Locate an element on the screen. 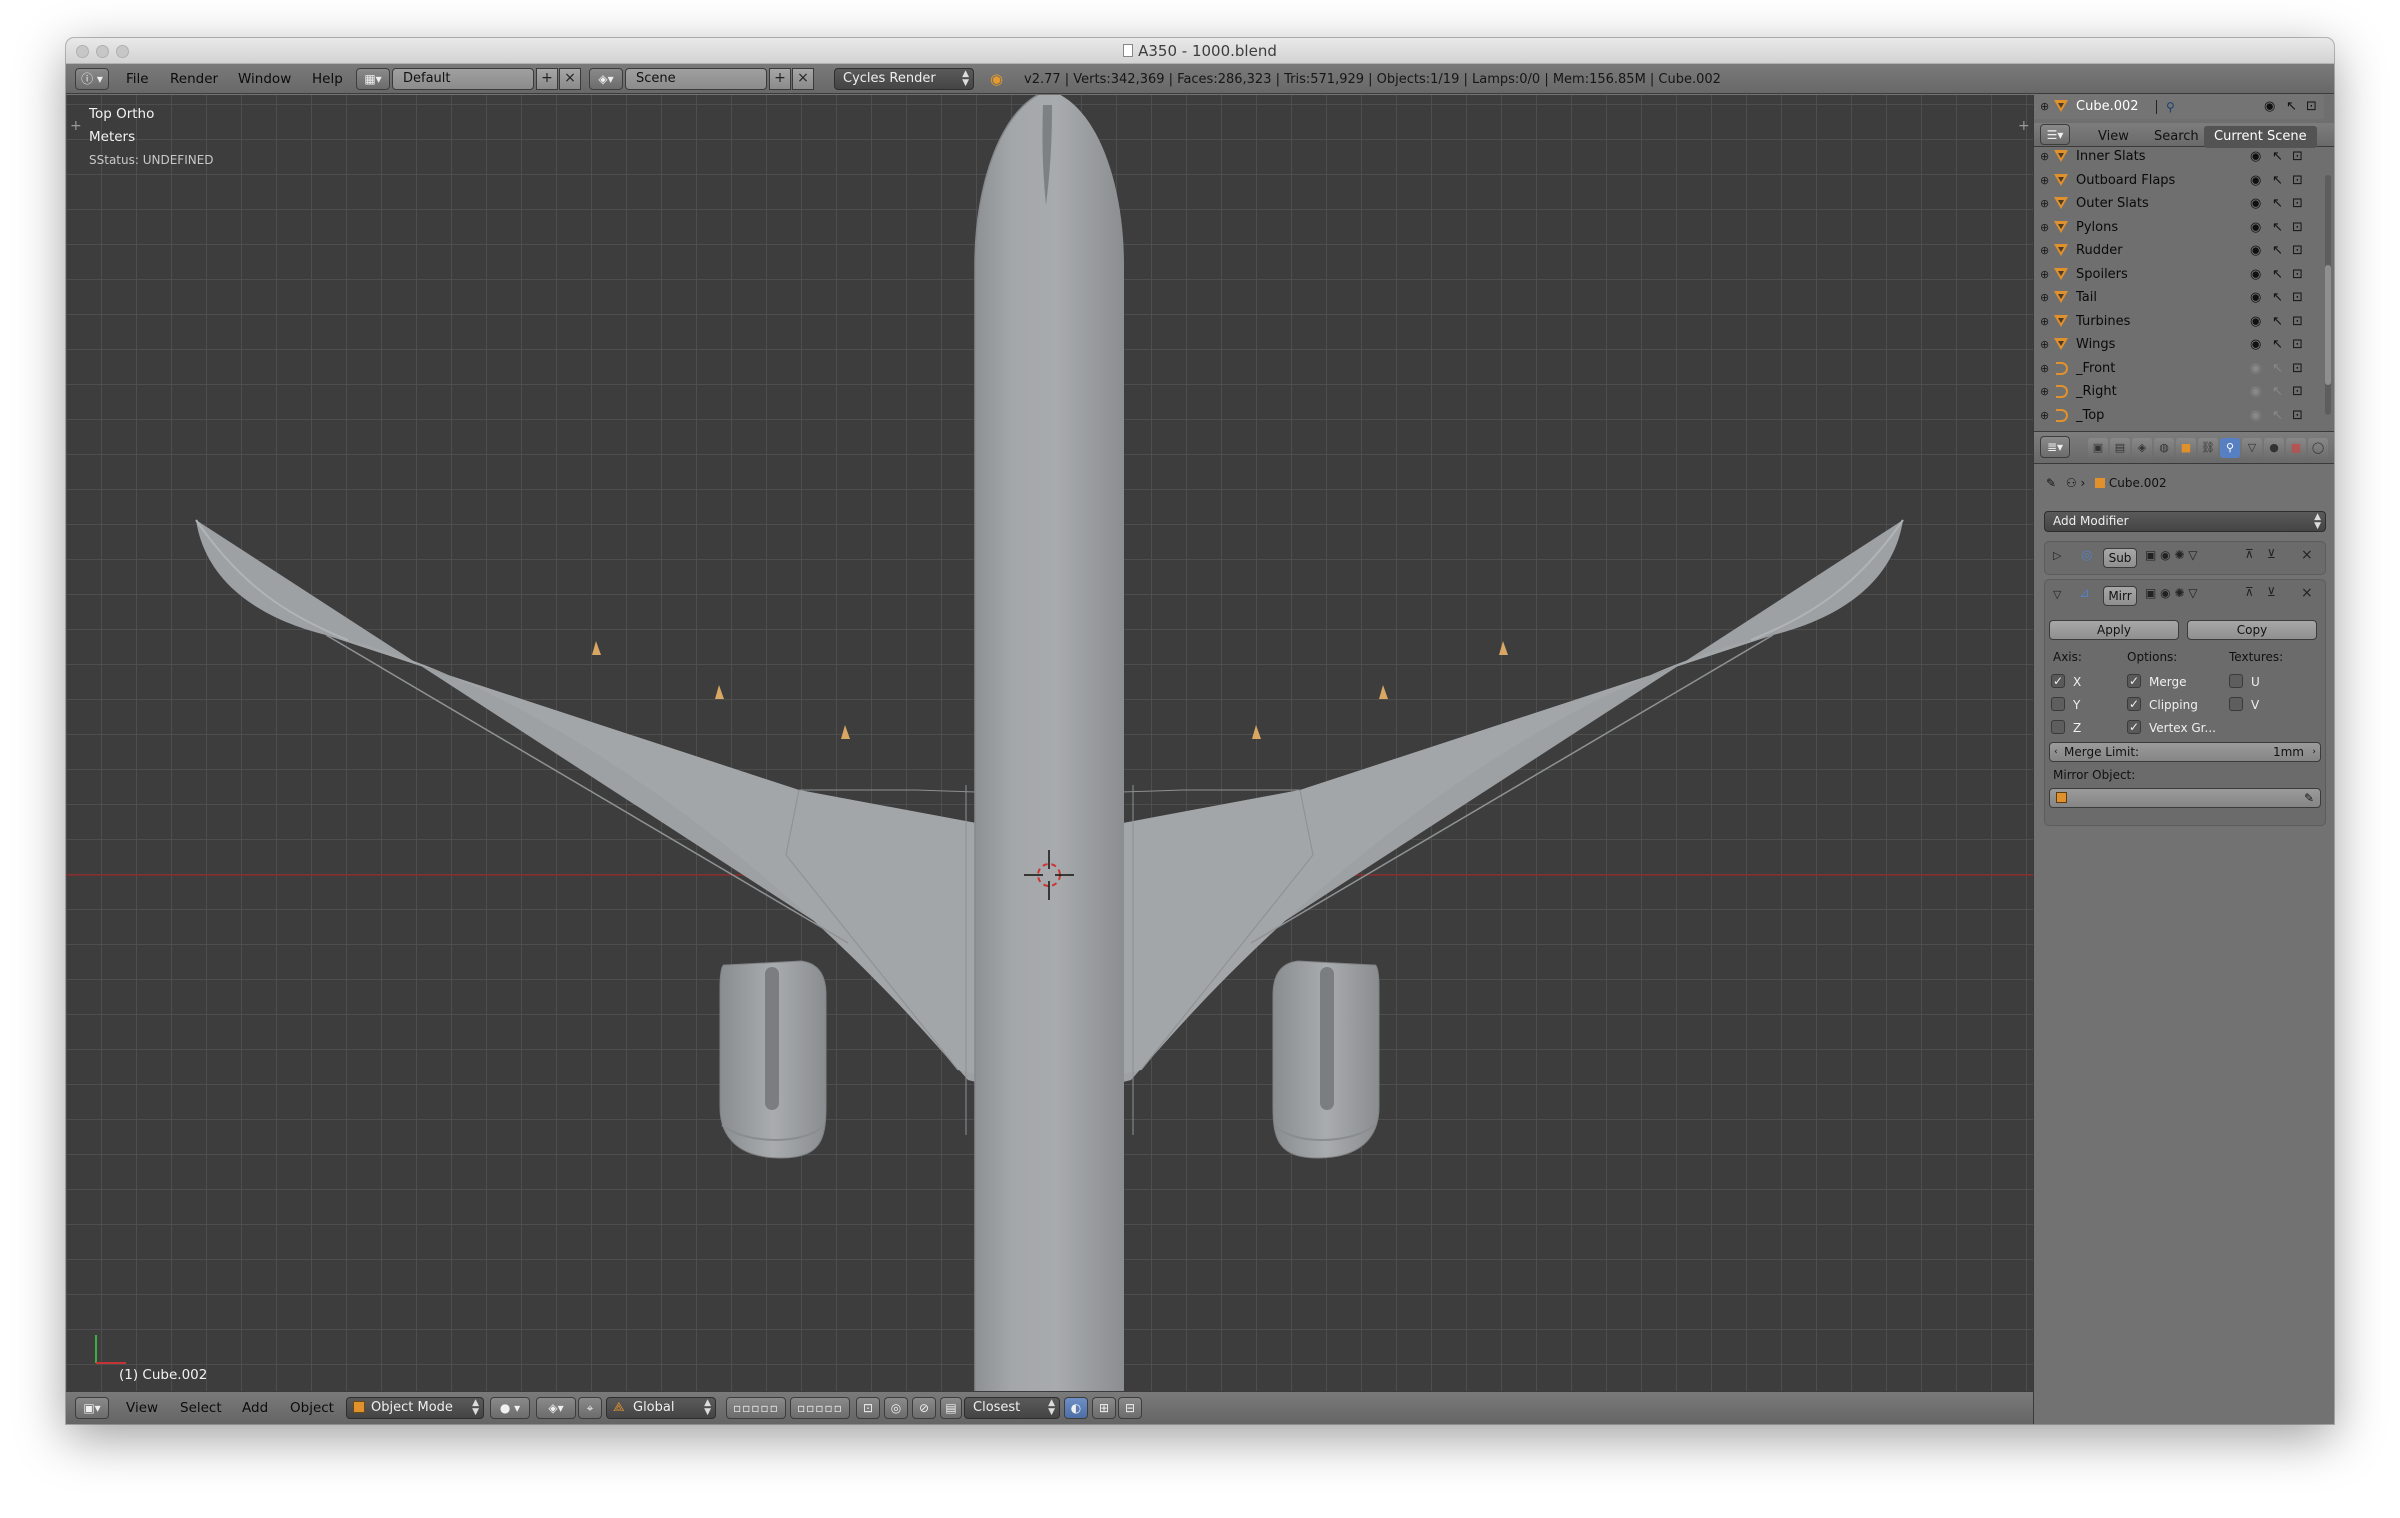  mode-dropdown: Object Mode ▲ ▼ is located at coordinates (415, 1408).